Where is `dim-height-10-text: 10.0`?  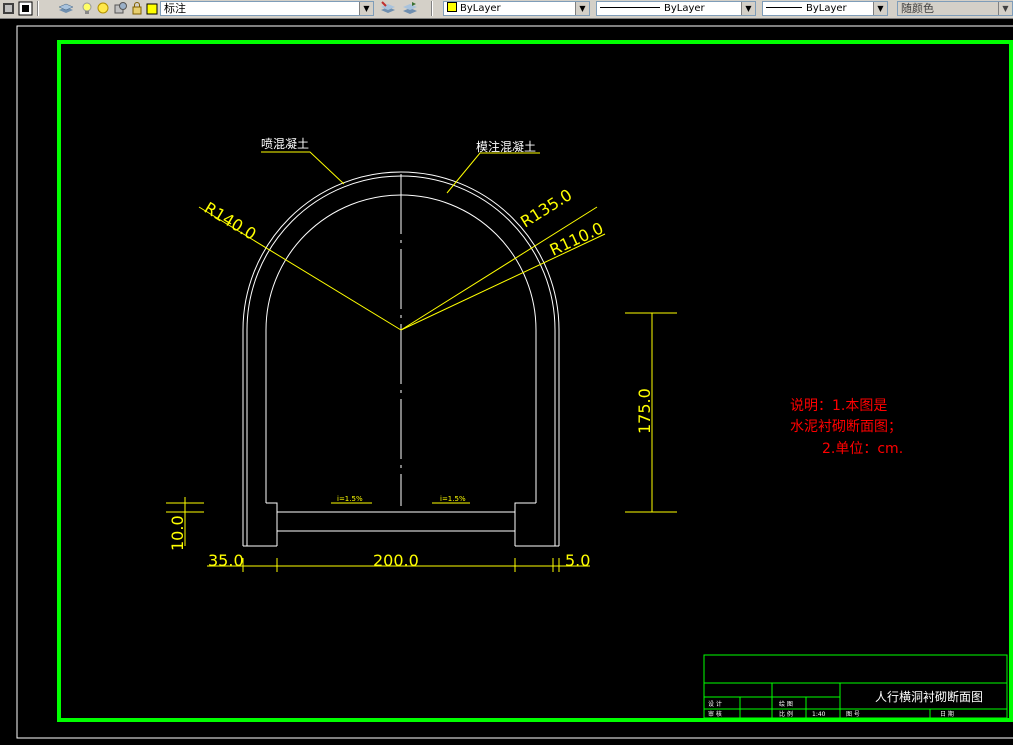 dim-height-10-text: 10.0 is located at coordinates (177, 533).